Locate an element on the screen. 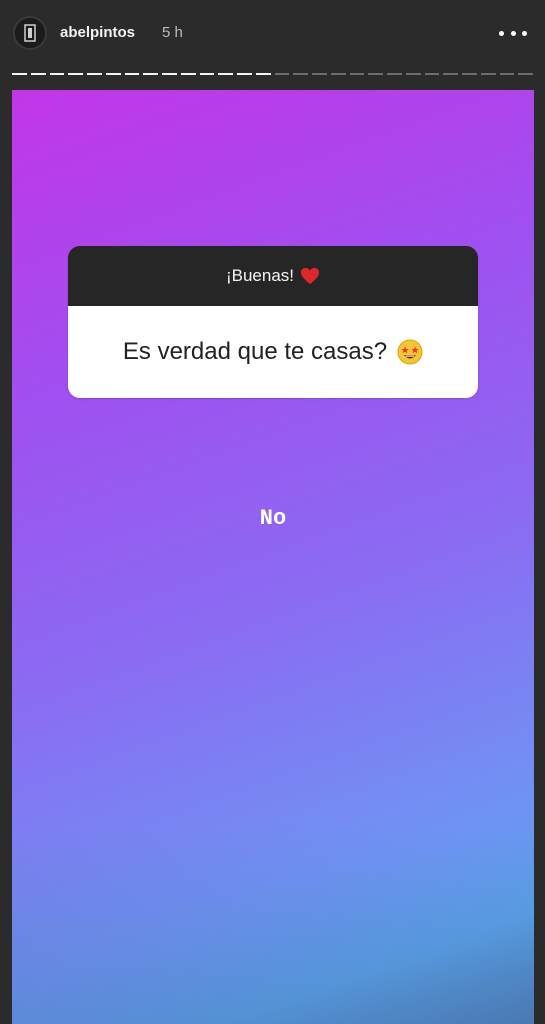 This screenshot has height=1024, width=545. profile-avatar-icon is located at coordinates (30, 33).